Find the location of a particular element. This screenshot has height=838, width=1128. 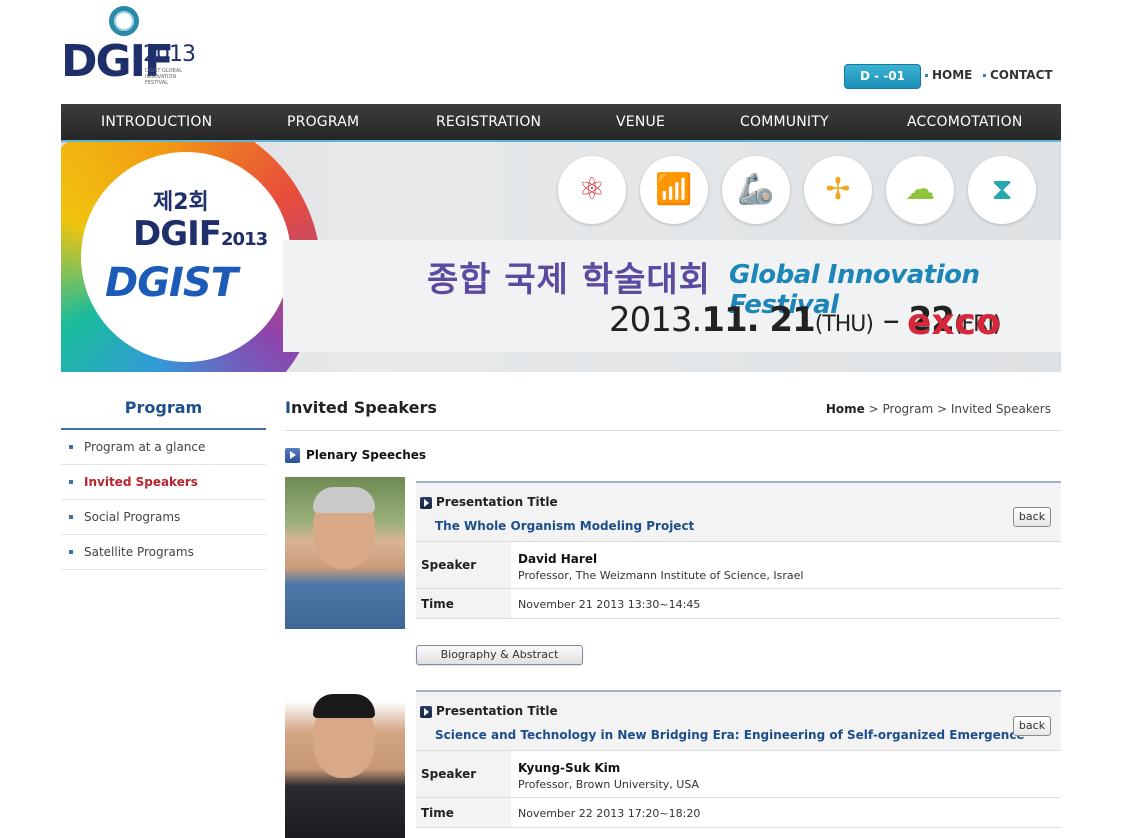

nav-registration: REGISTRATION is located at coordinates (488, 122).